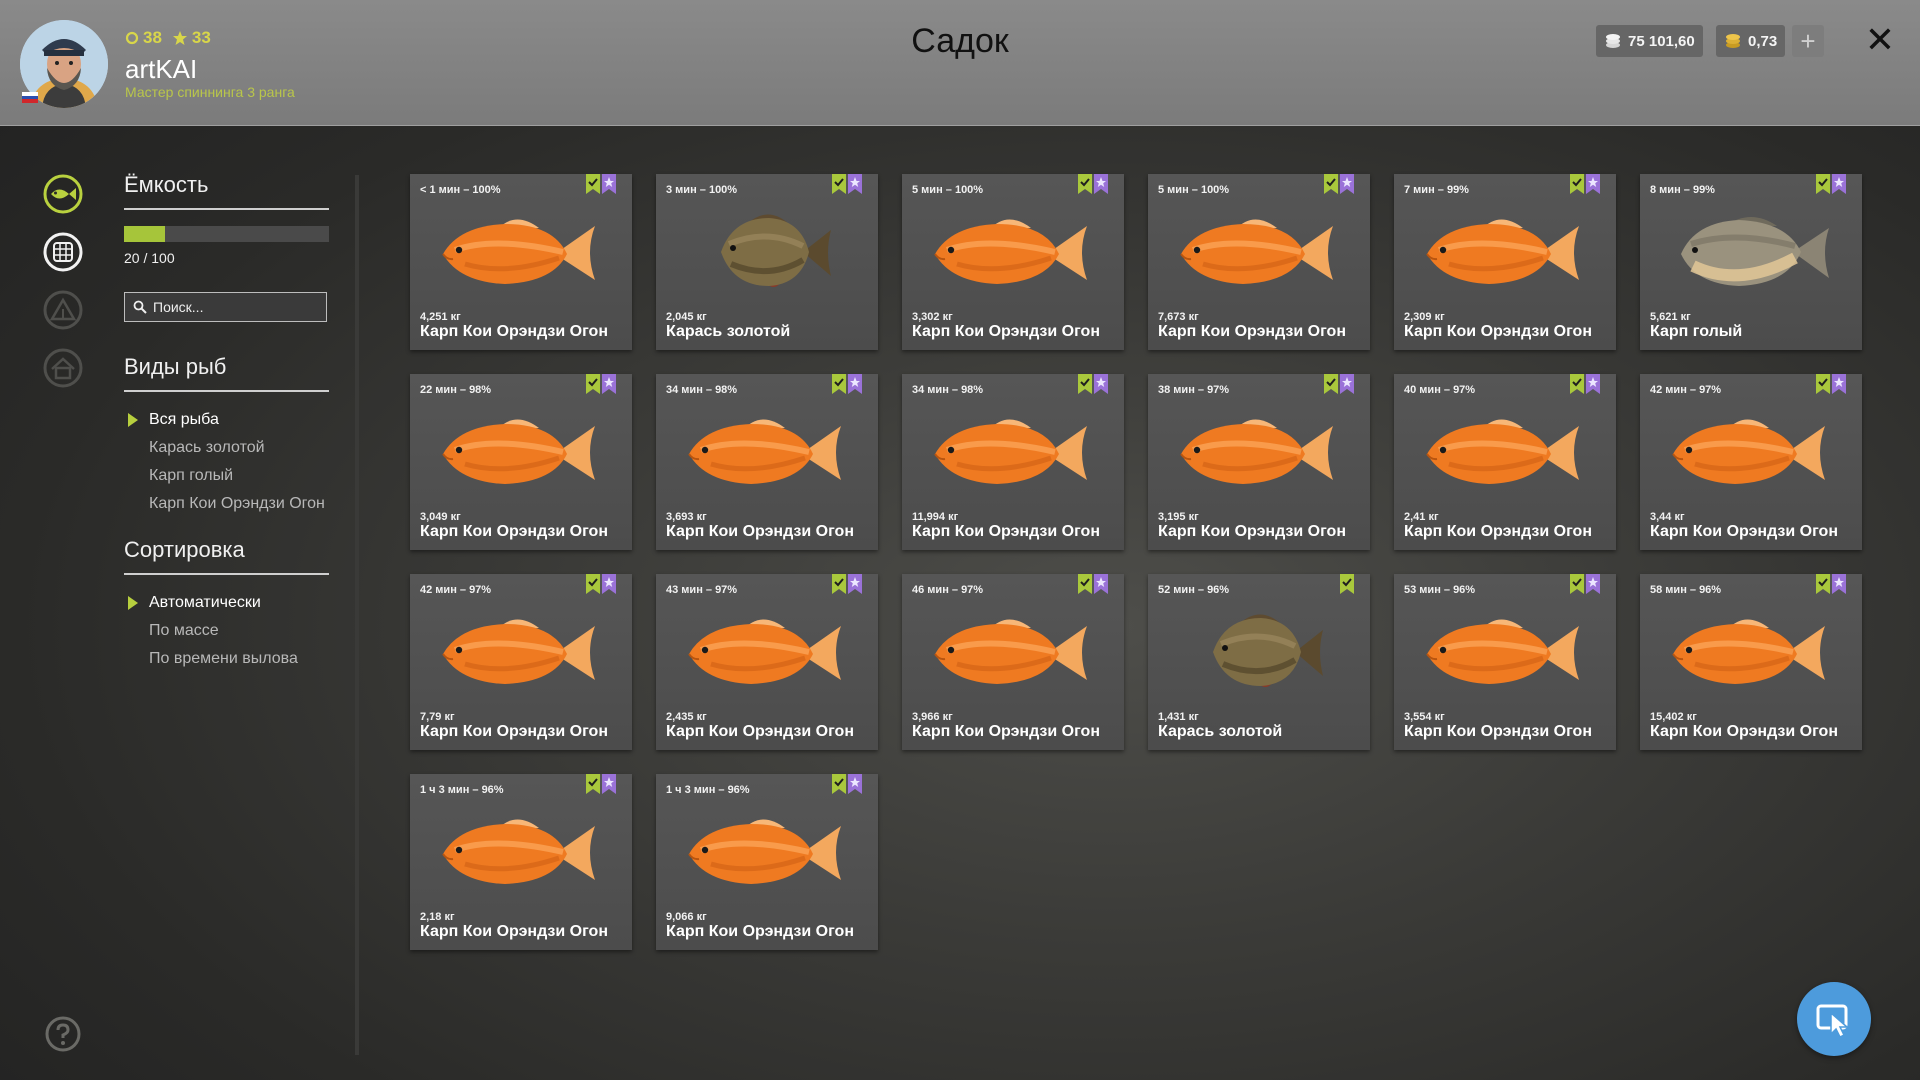 This screenshot has width=1920, height=1080. What do you see at coordinates (1259, 662) in the screenshot?
I see `fish-card: 52 мин – 96% 1,431 кг Карась золотой` at bounding box center [1259, 662].